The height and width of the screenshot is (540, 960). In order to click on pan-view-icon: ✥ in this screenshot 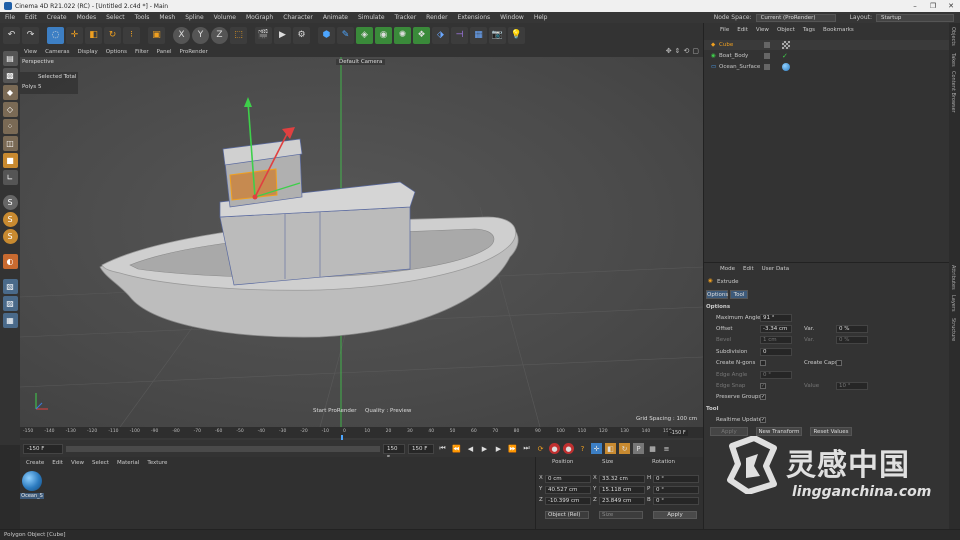, I will do `click(669, 51)`.